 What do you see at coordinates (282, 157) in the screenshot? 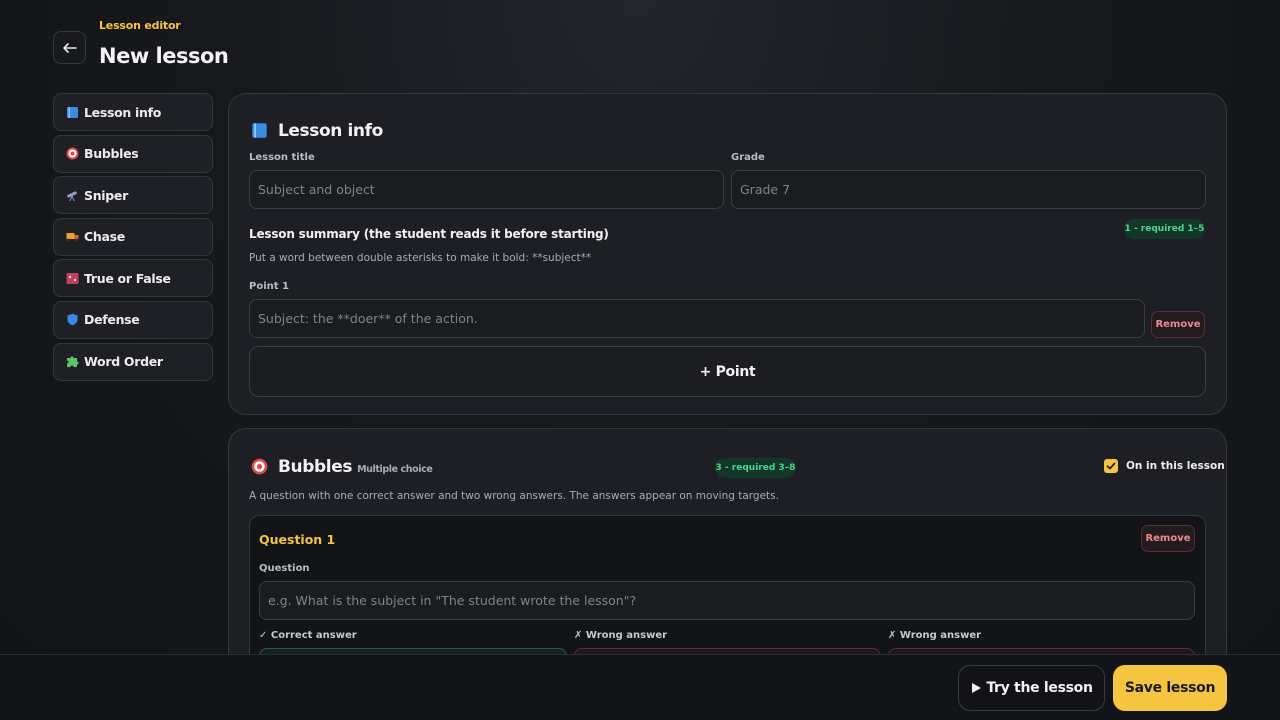
I see `lesson-title-label: Lesson title` at bounding box center [282, 157].